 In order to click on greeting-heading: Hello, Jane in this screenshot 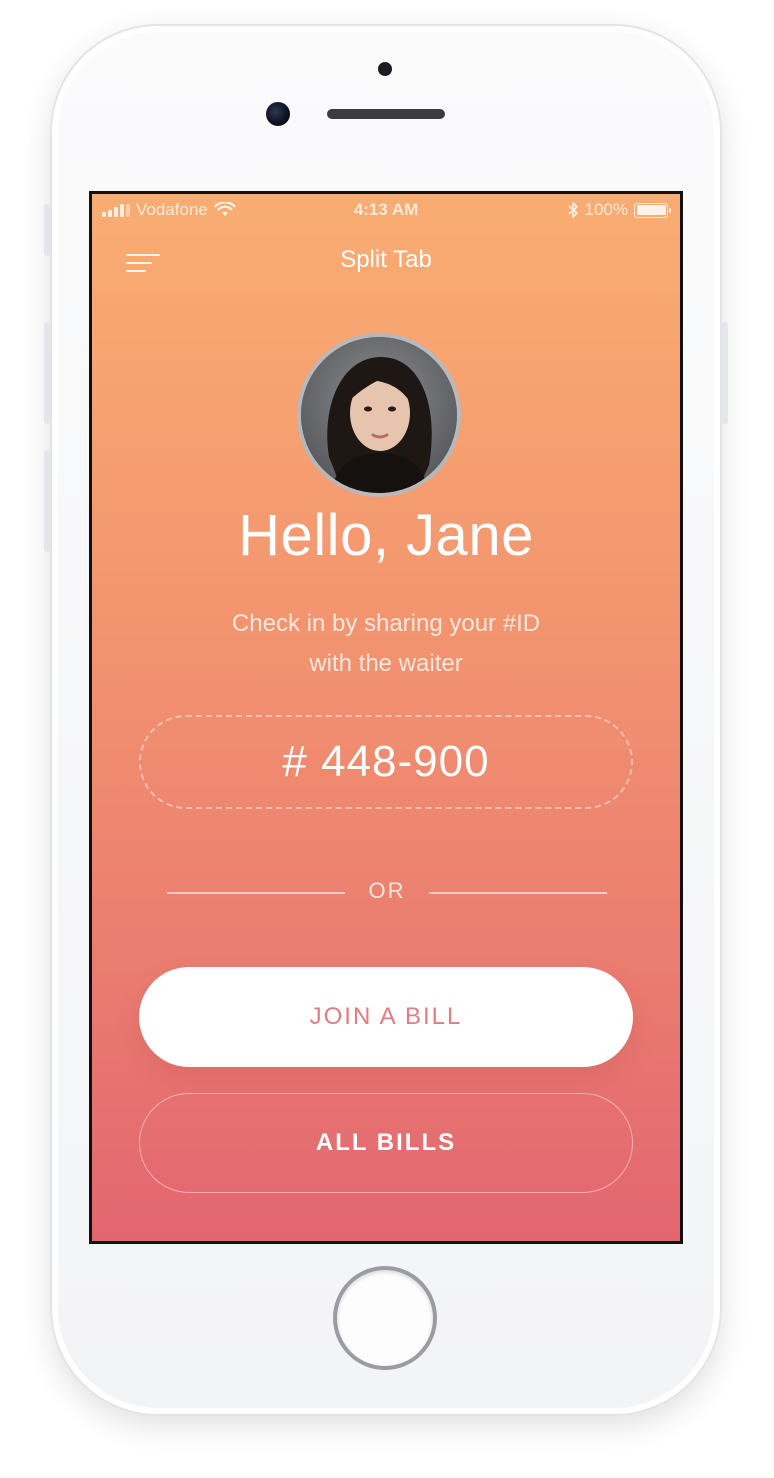, I will do `click(386, 535)`.